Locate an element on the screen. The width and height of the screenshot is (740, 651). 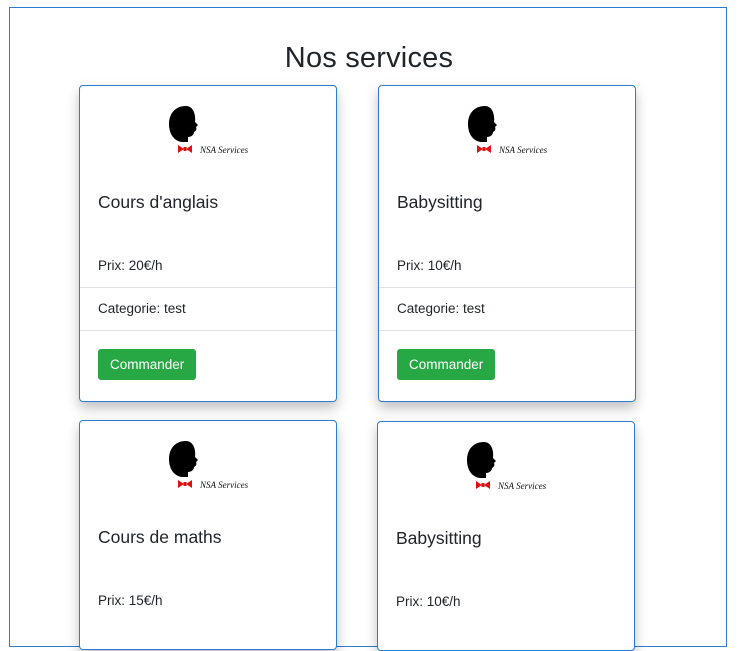
service-card: NSA Services Cours de maths Prix: 15€/h is located at coordinates (208, 535).